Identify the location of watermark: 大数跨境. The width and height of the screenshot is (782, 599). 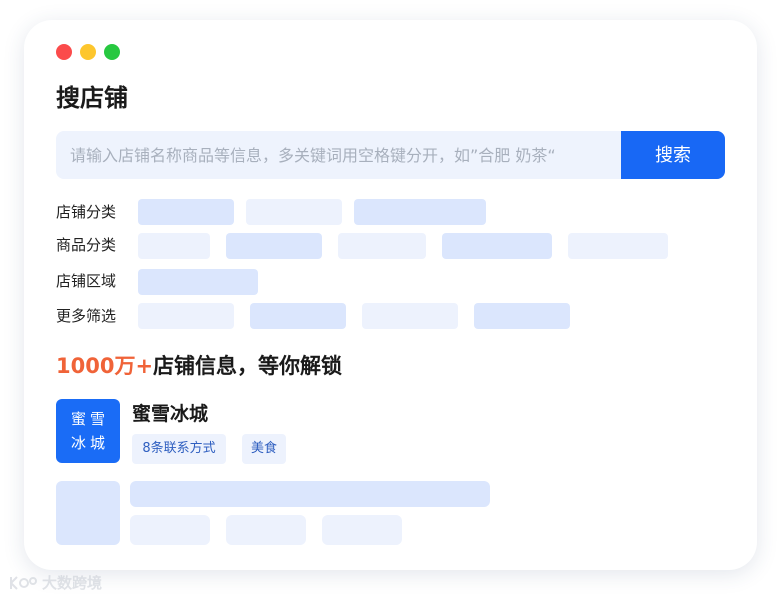
(55, 582).